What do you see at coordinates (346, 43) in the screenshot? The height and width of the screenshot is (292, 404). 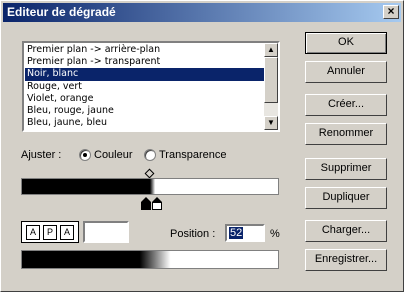 I see `ok-button: OK` at bounding box center [346, 43].